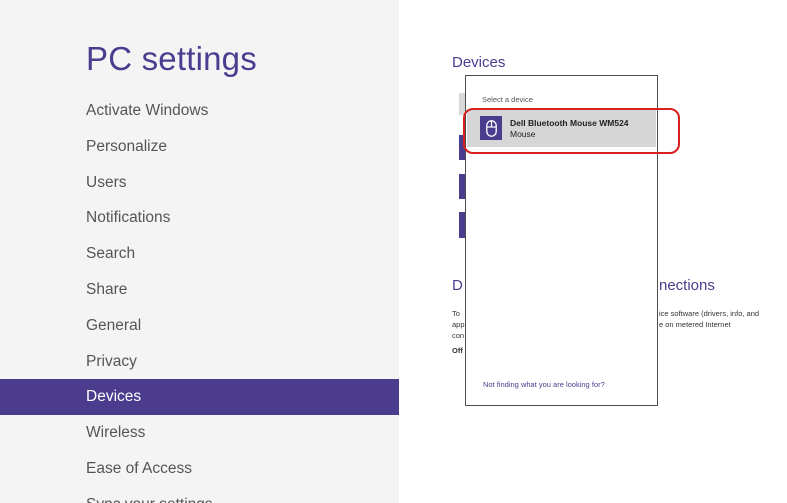  Describe the element at coordinates (687, 285) in the screenshot. I see `metered-section-heading-right: nections` at that location.